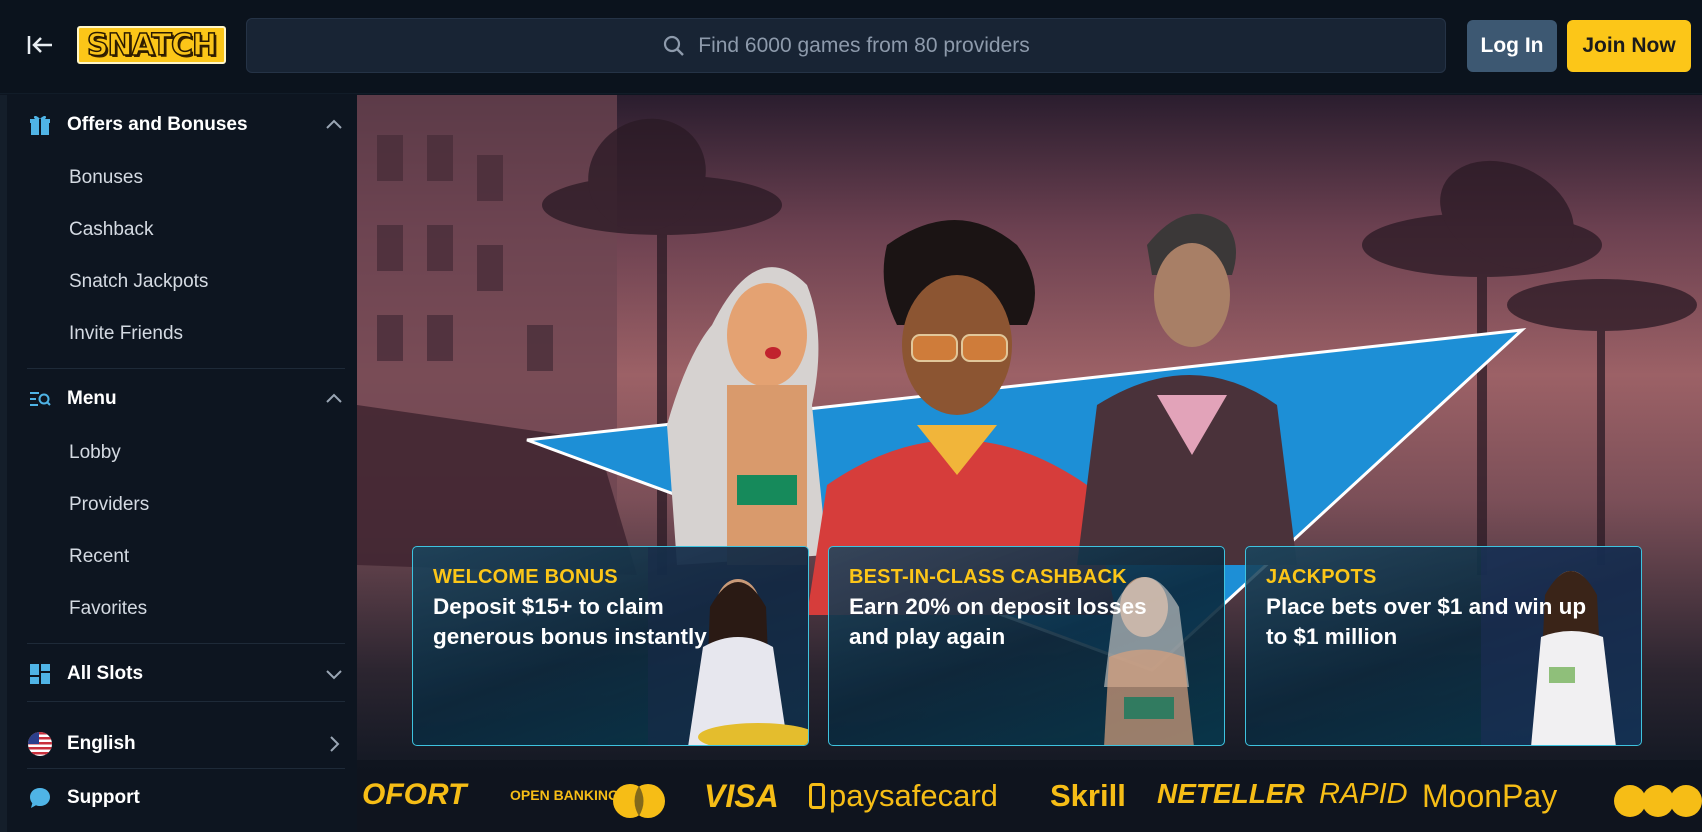  I want to click on menu-search-icon, so click(40, 399).